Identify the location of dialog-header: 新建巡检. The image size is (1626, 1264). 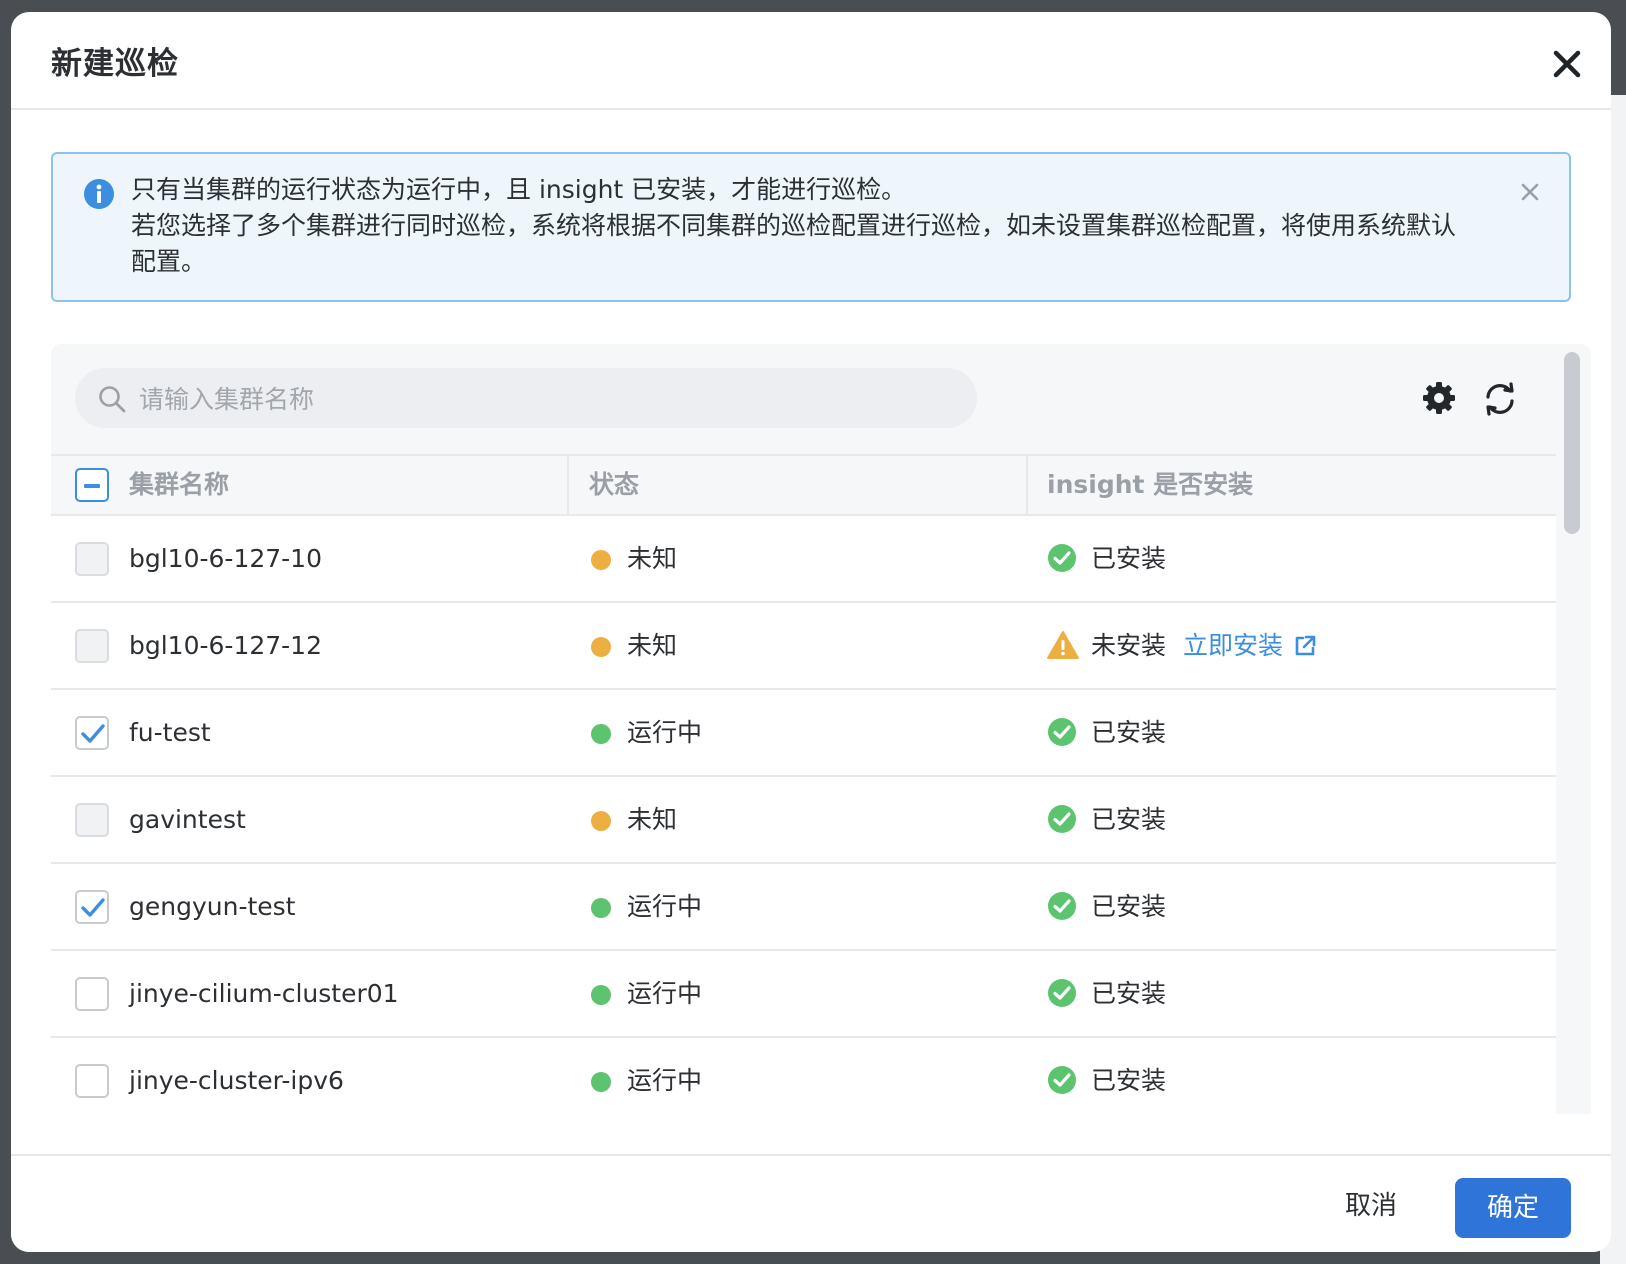
(811, 61).